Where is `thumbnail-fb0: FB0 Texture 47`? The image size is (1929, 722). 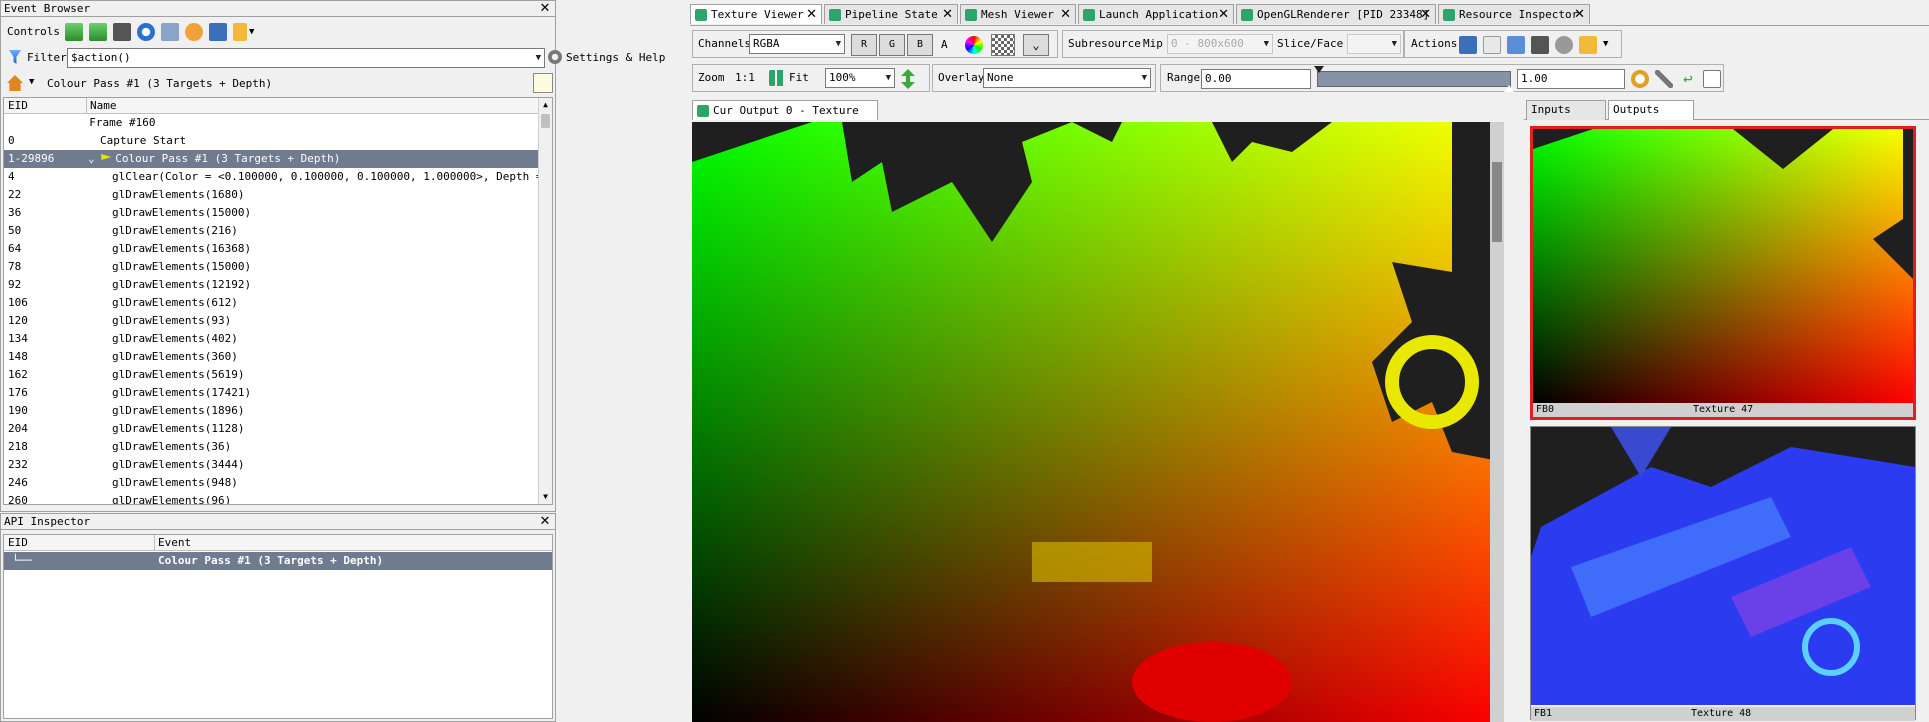
thumbnail-fb0: FB0 Texture 47 is located at coordinates (1723, 273).